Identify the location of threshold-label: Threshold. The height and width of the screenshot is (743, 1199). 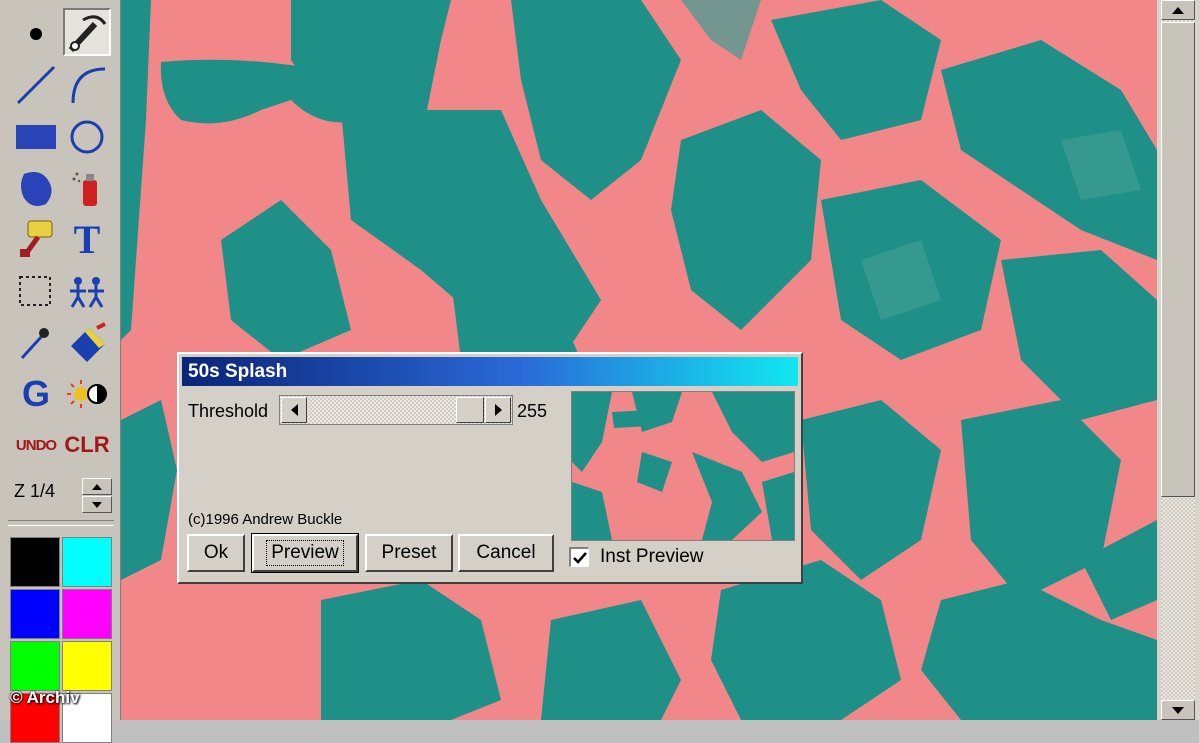
(228, 411).